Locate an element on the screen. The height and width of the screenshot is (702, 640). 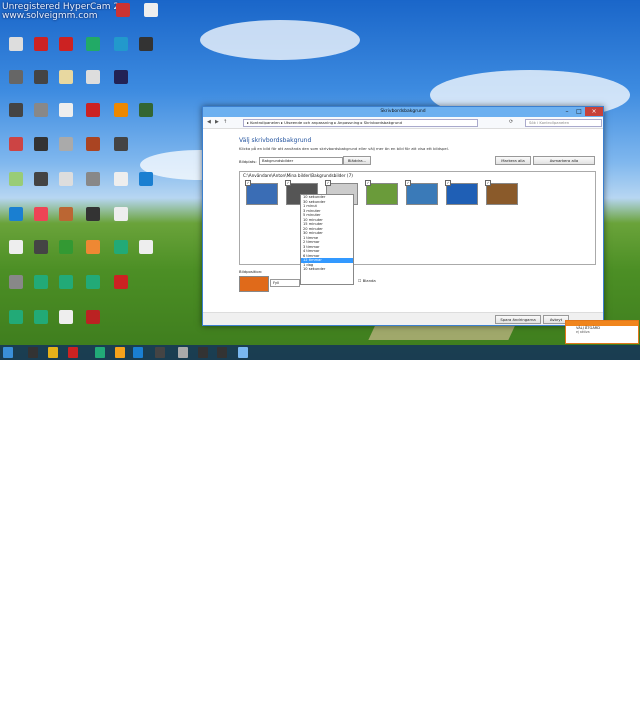
notification-toast: VÄLJ ÅTGÄRD ej aktiva is located at coordinates (602, 332).